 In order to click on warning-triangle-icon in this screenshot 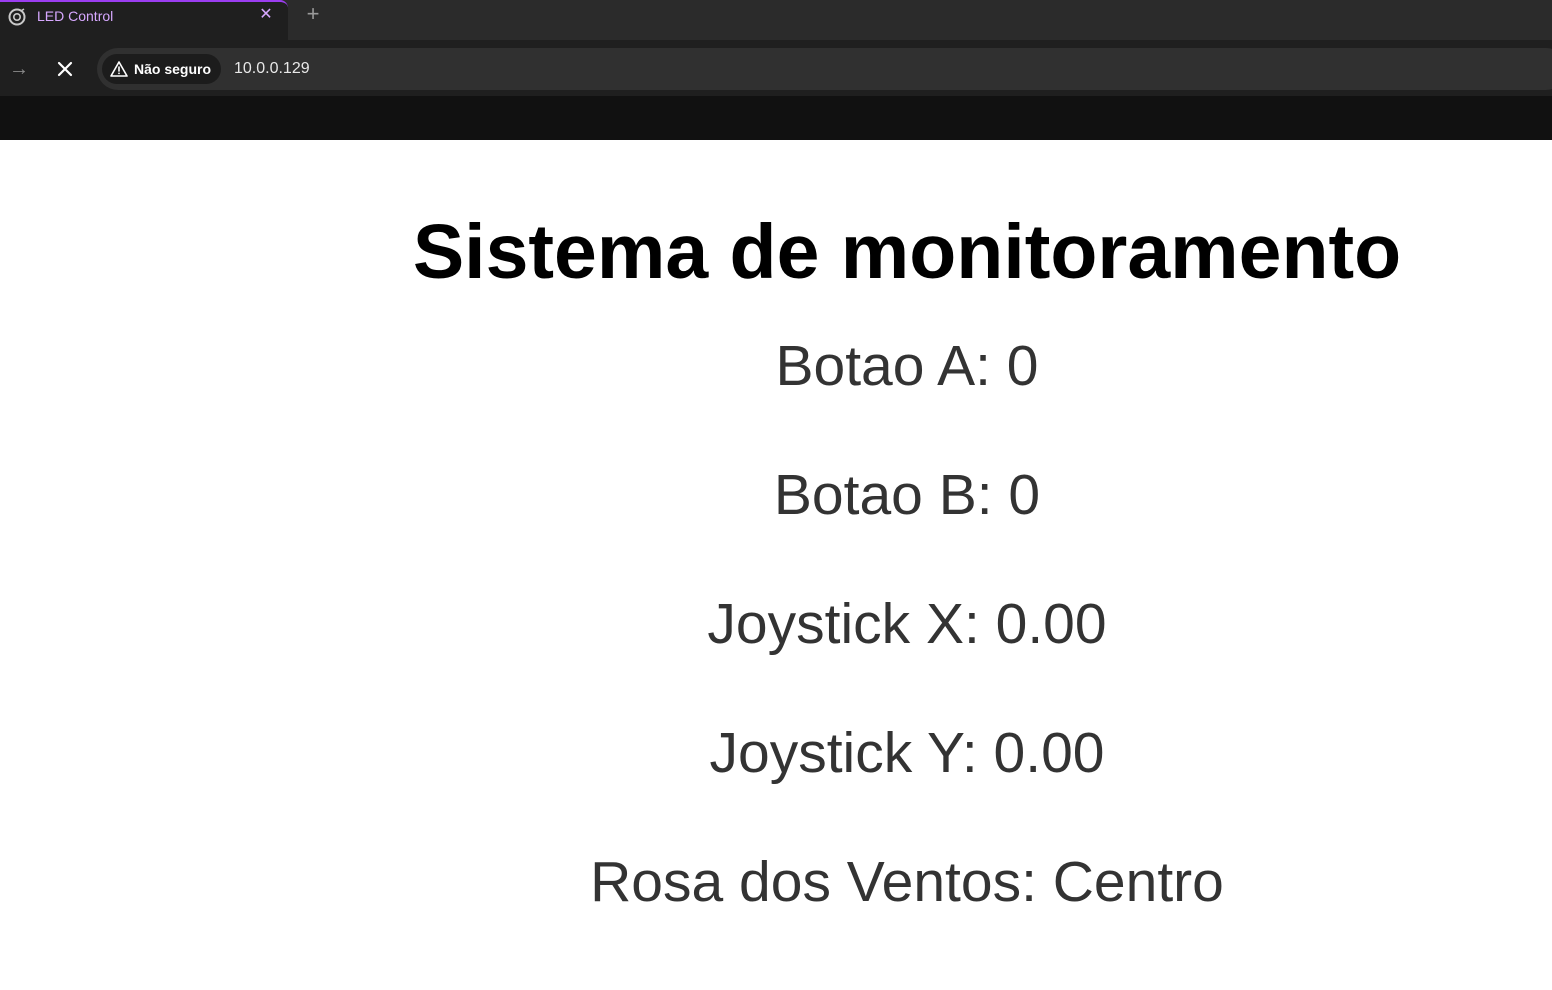, I will do `click(119, 69)`.